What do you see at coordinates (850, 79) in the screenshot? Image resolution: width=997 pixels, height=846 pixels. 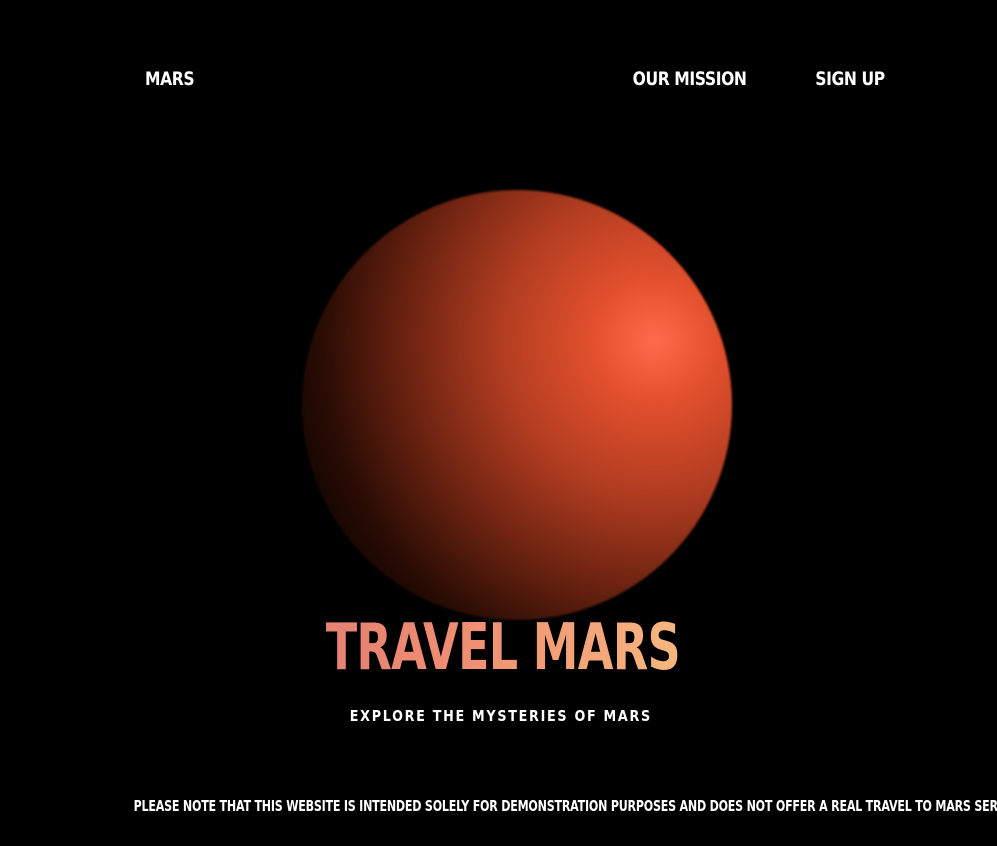 I see `nav-sign-up-link: SIGN UP` at bounding box center [850, 79].